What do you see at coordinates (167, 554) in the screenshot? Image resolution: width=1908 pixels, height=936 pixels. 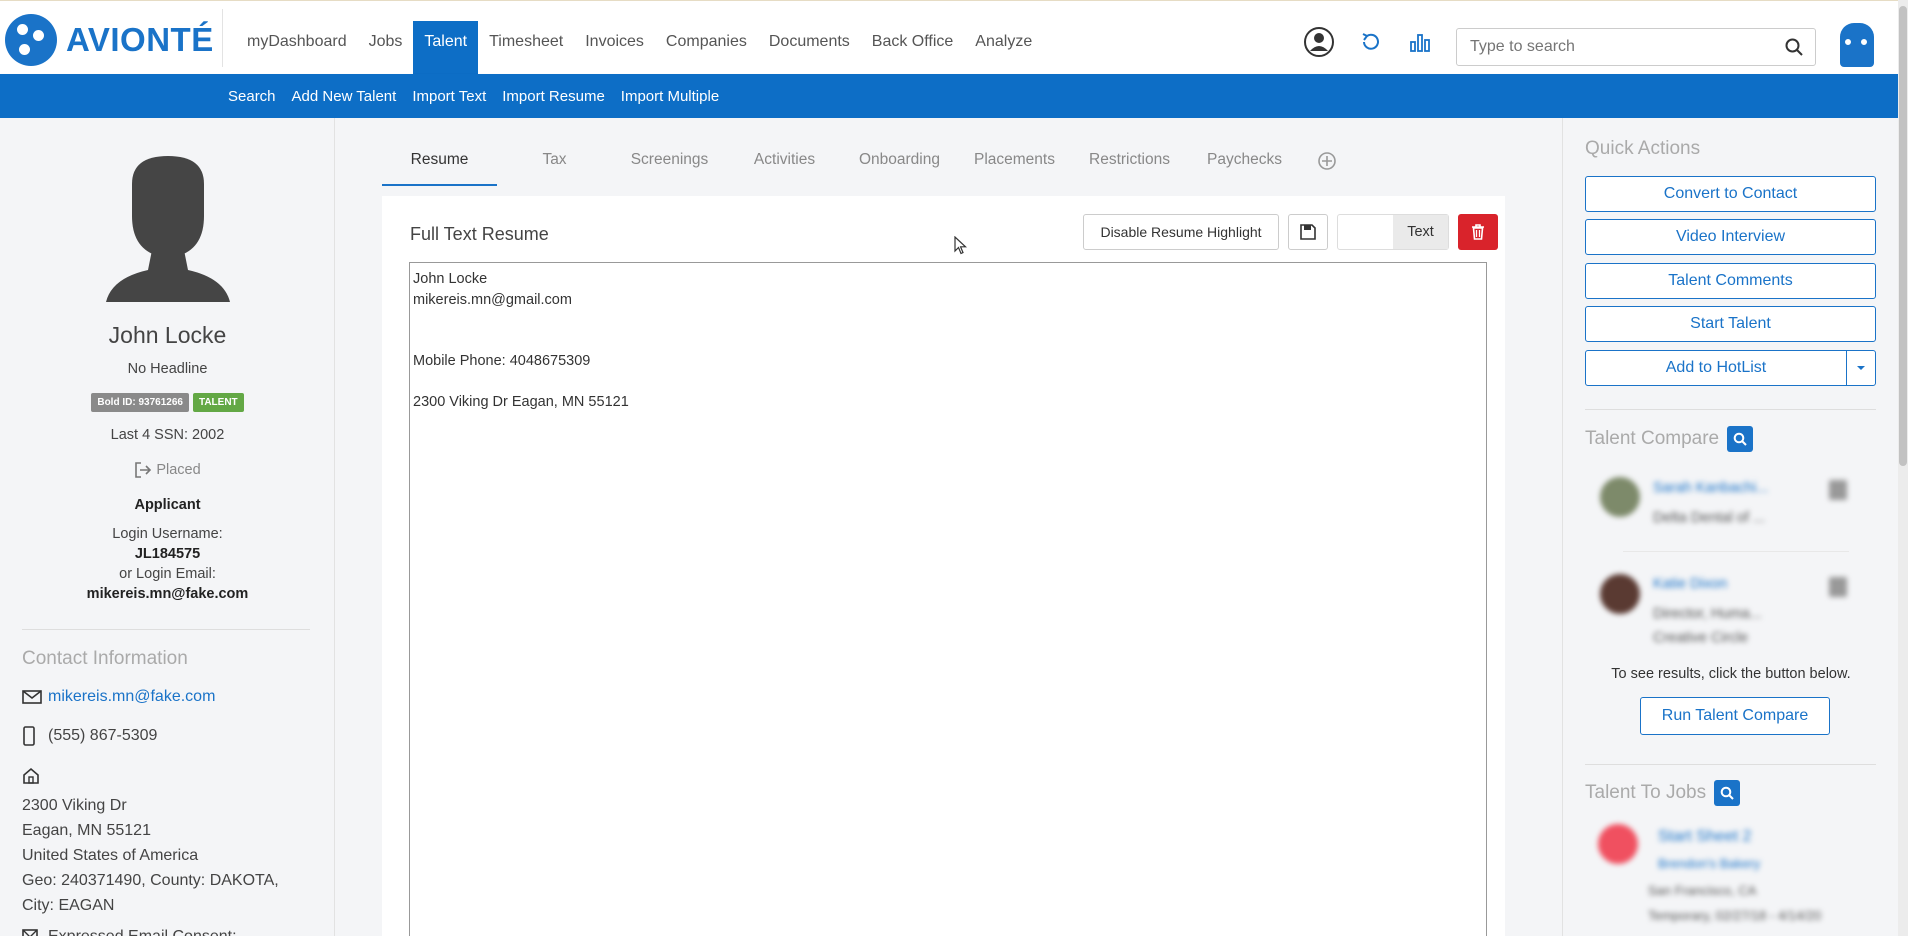 I see `login-username: JL184575` at bounding box center [167, 554].